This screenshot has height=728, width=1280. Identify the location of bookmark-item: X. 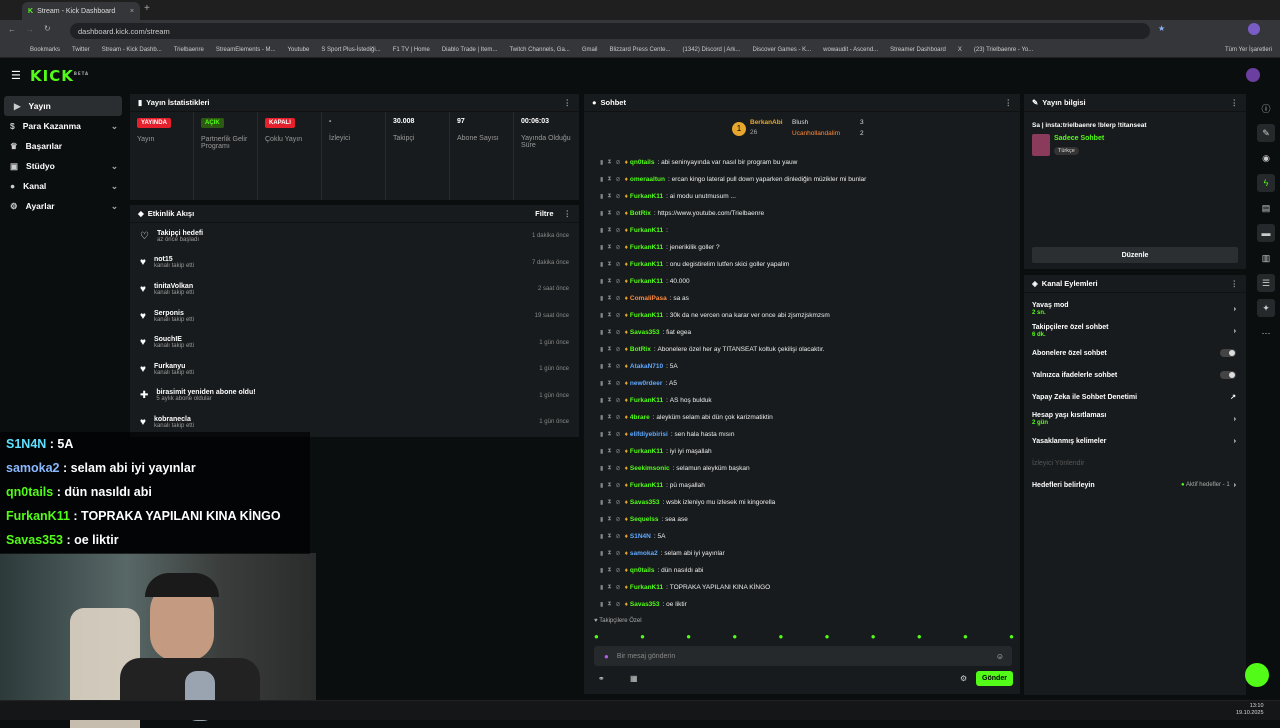
(960, 50).